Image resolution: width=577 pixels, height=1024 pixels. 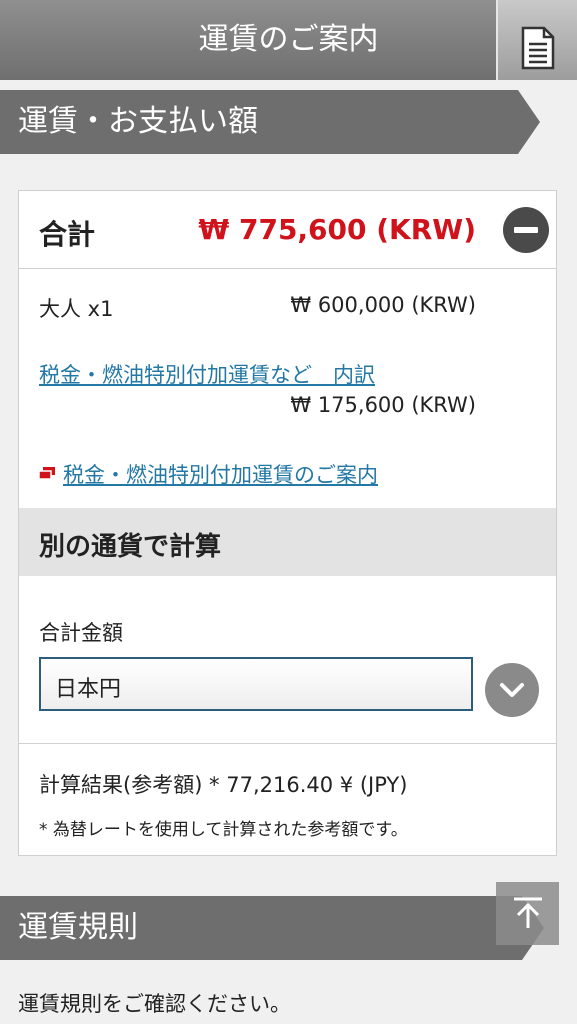 I want to click on adult-amount: ₩ 600,000 (KRW), so click(x=383, y=305).